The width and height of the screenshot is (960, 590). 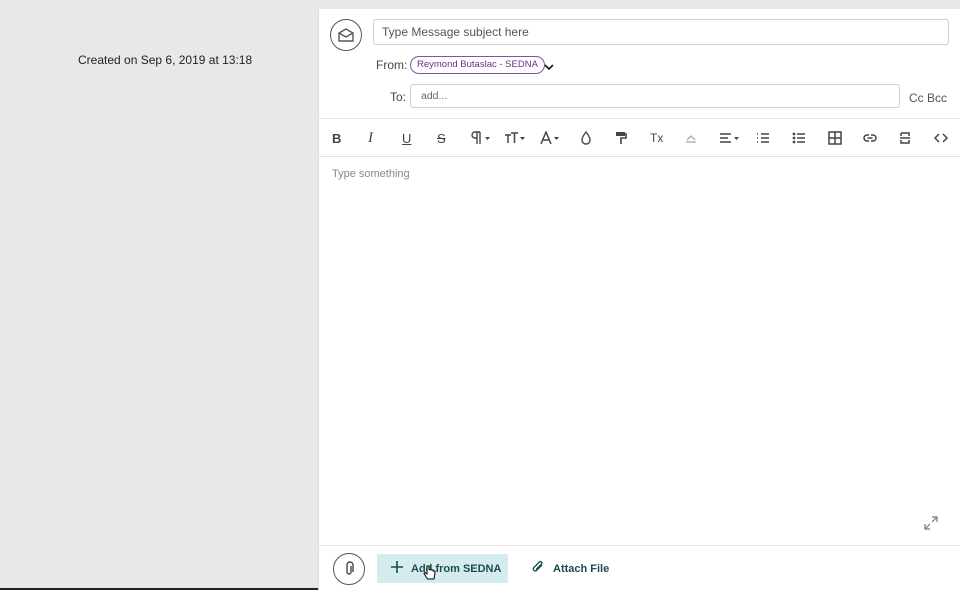 I want to click on body-placeholder: Type something, so click(x=371, y=174).